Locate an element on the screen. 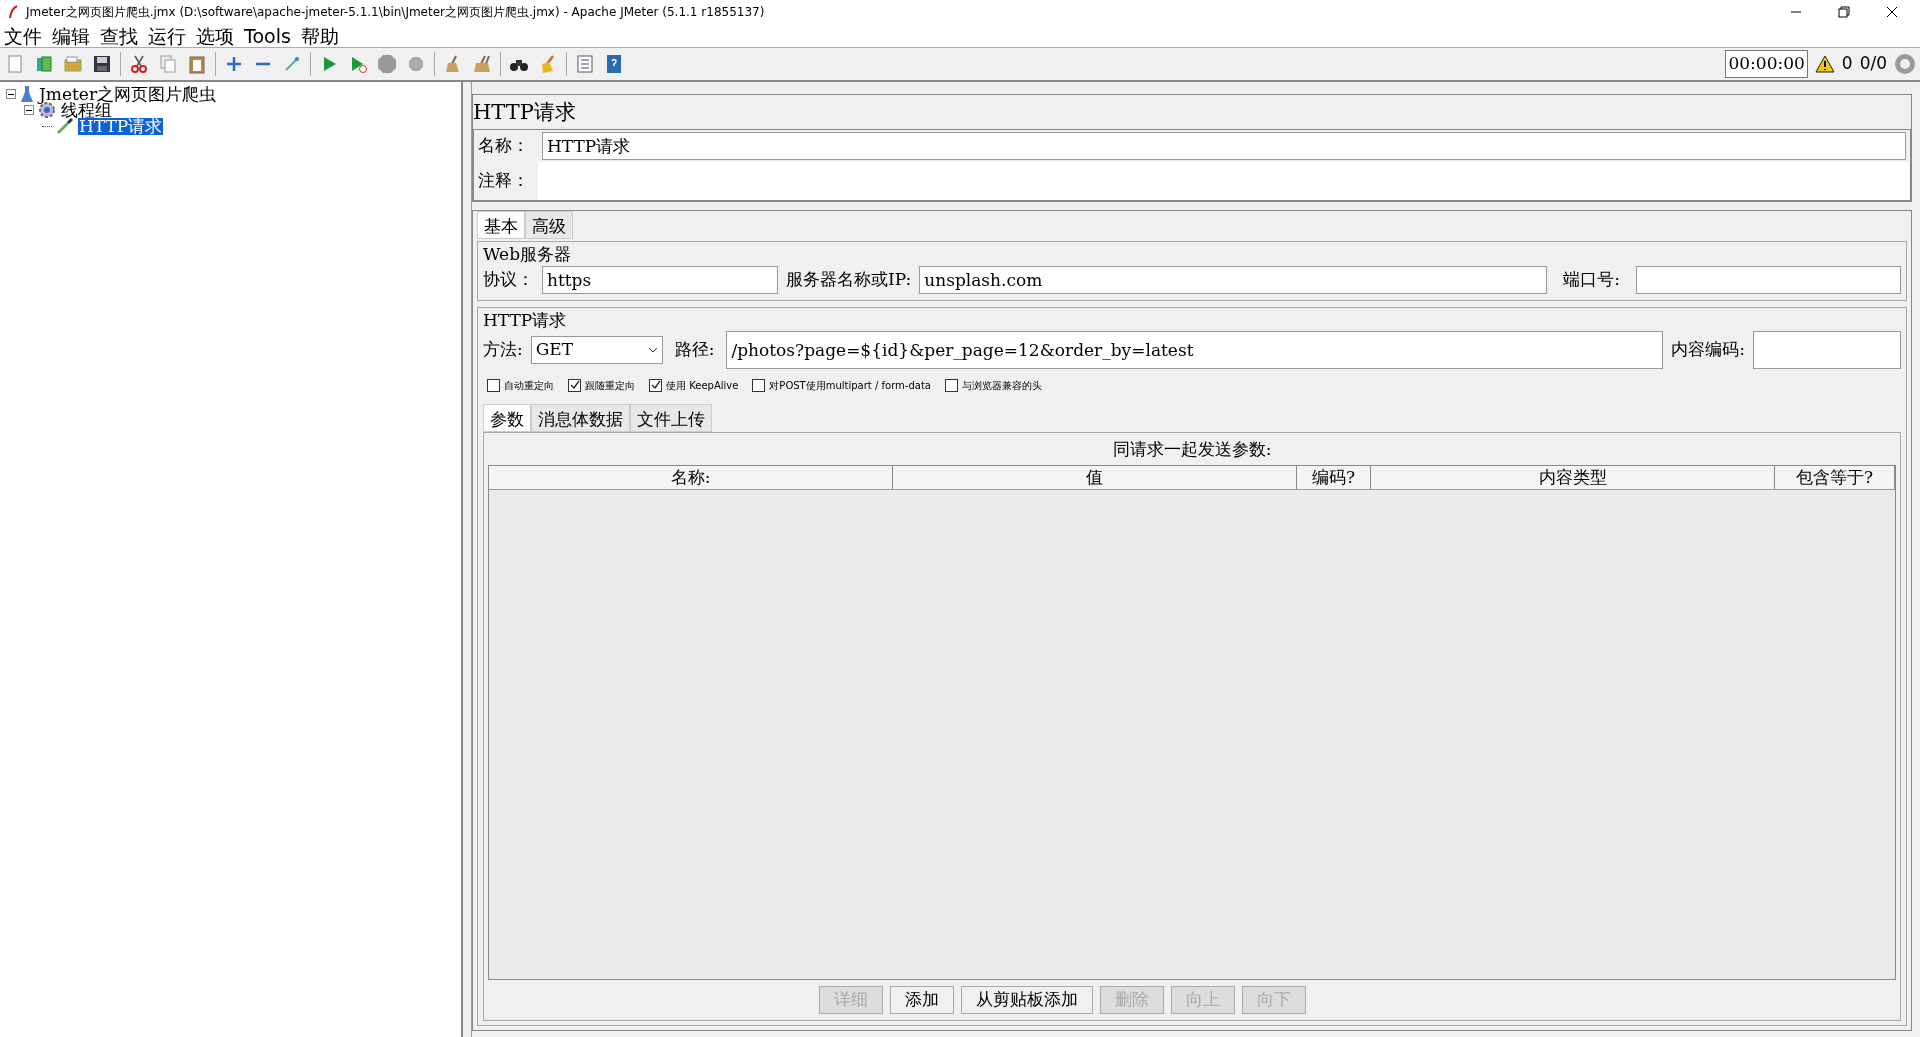 The width and height of the screenshot is (1920, 1037). encoding-label: 内容编码: is located at coordinates (1708, 350).